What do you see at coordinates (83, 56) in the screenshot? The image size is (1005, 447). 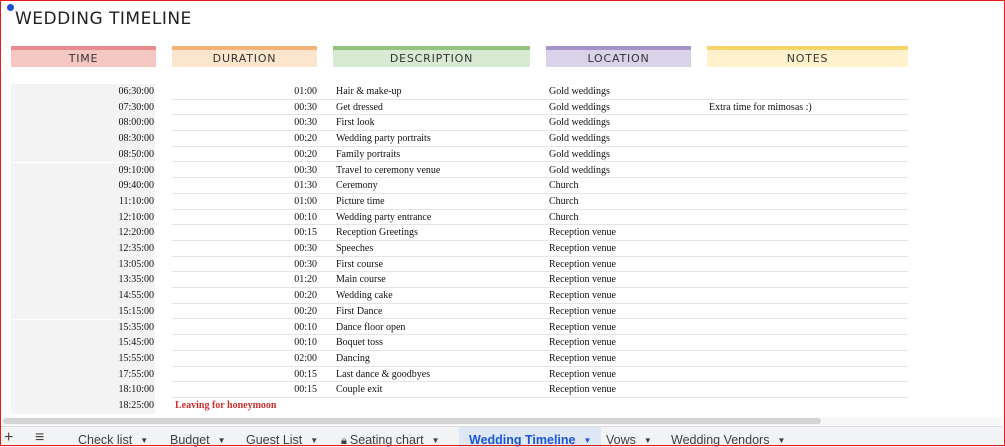 I see `header-time: TIME` at bounding box center [83, 56].